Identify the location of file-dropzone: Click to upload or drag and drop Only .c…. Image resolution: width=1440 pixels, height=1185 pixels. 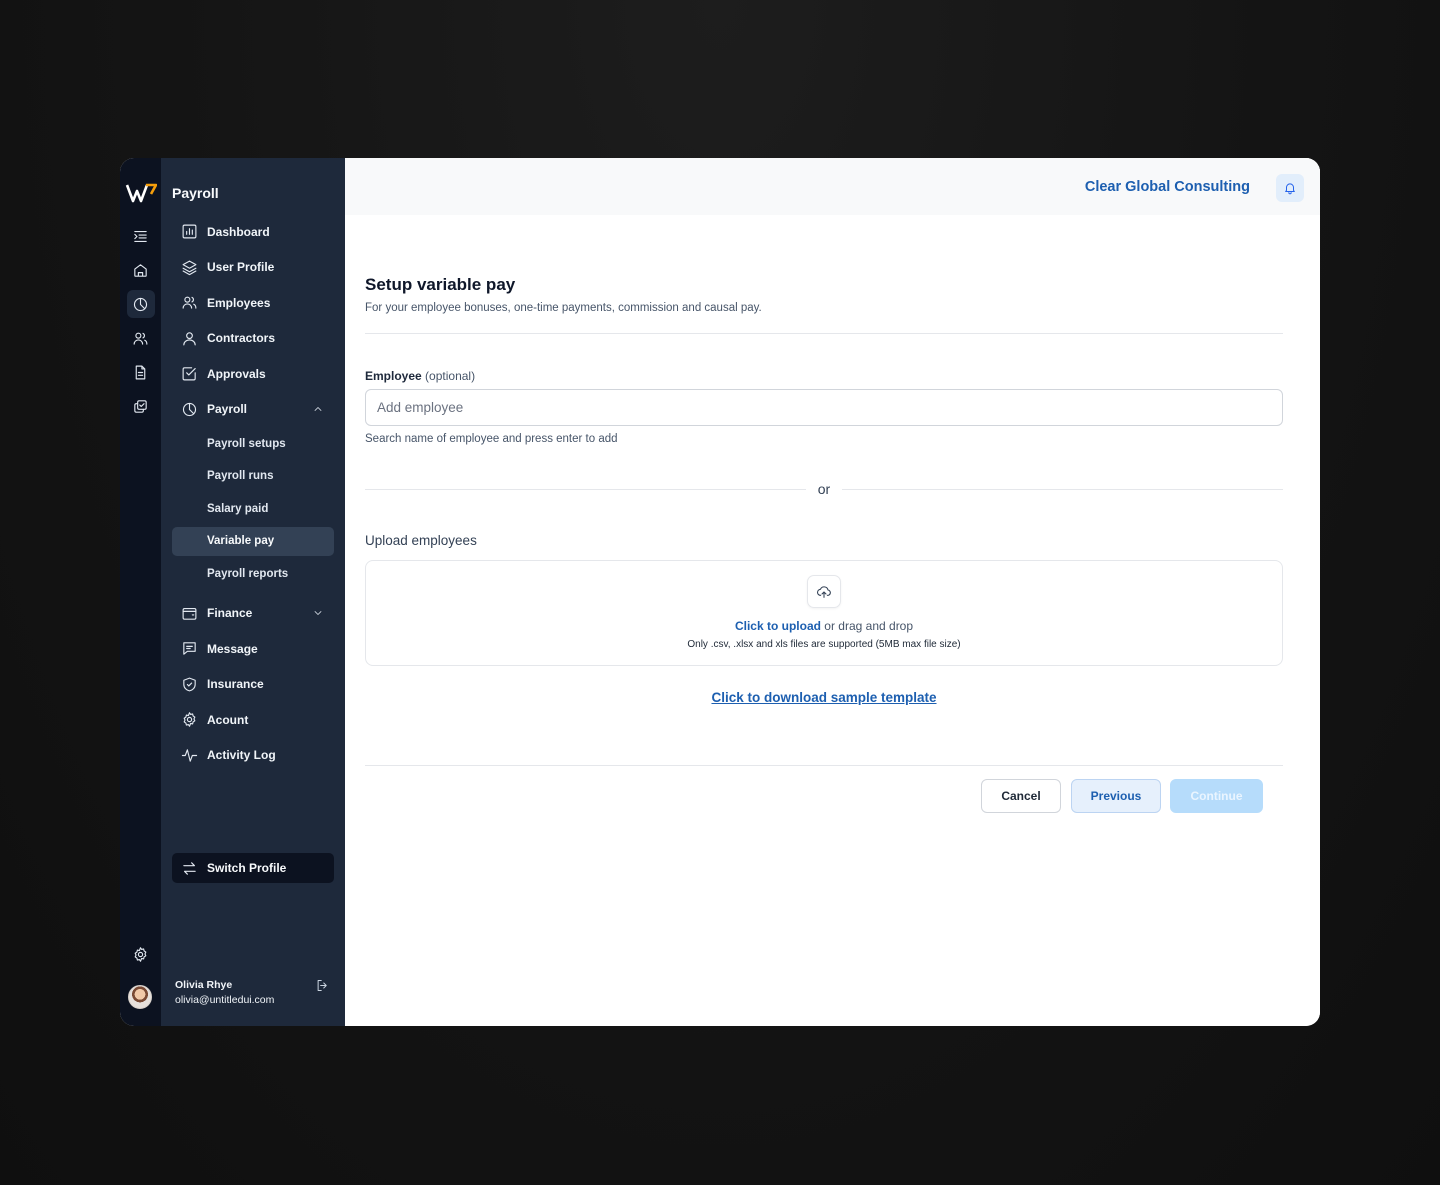
(824, 613).